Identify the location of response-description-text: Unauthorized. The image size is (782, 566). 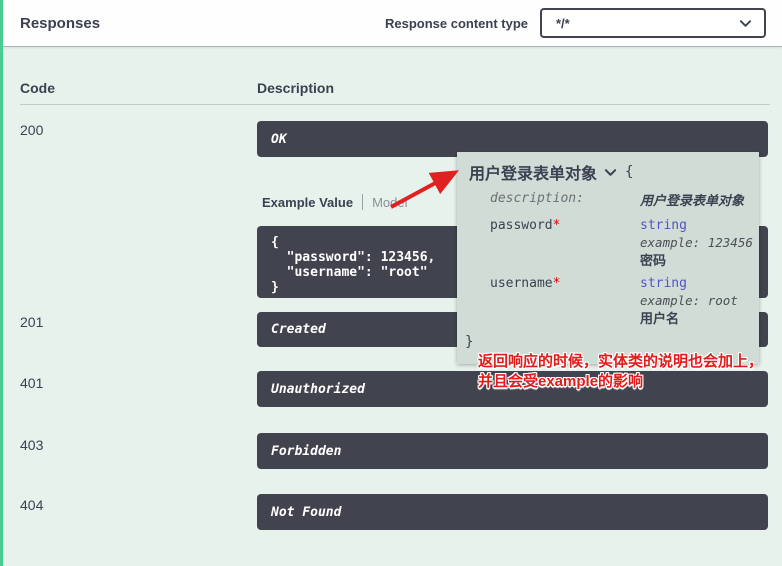
(318, 389).